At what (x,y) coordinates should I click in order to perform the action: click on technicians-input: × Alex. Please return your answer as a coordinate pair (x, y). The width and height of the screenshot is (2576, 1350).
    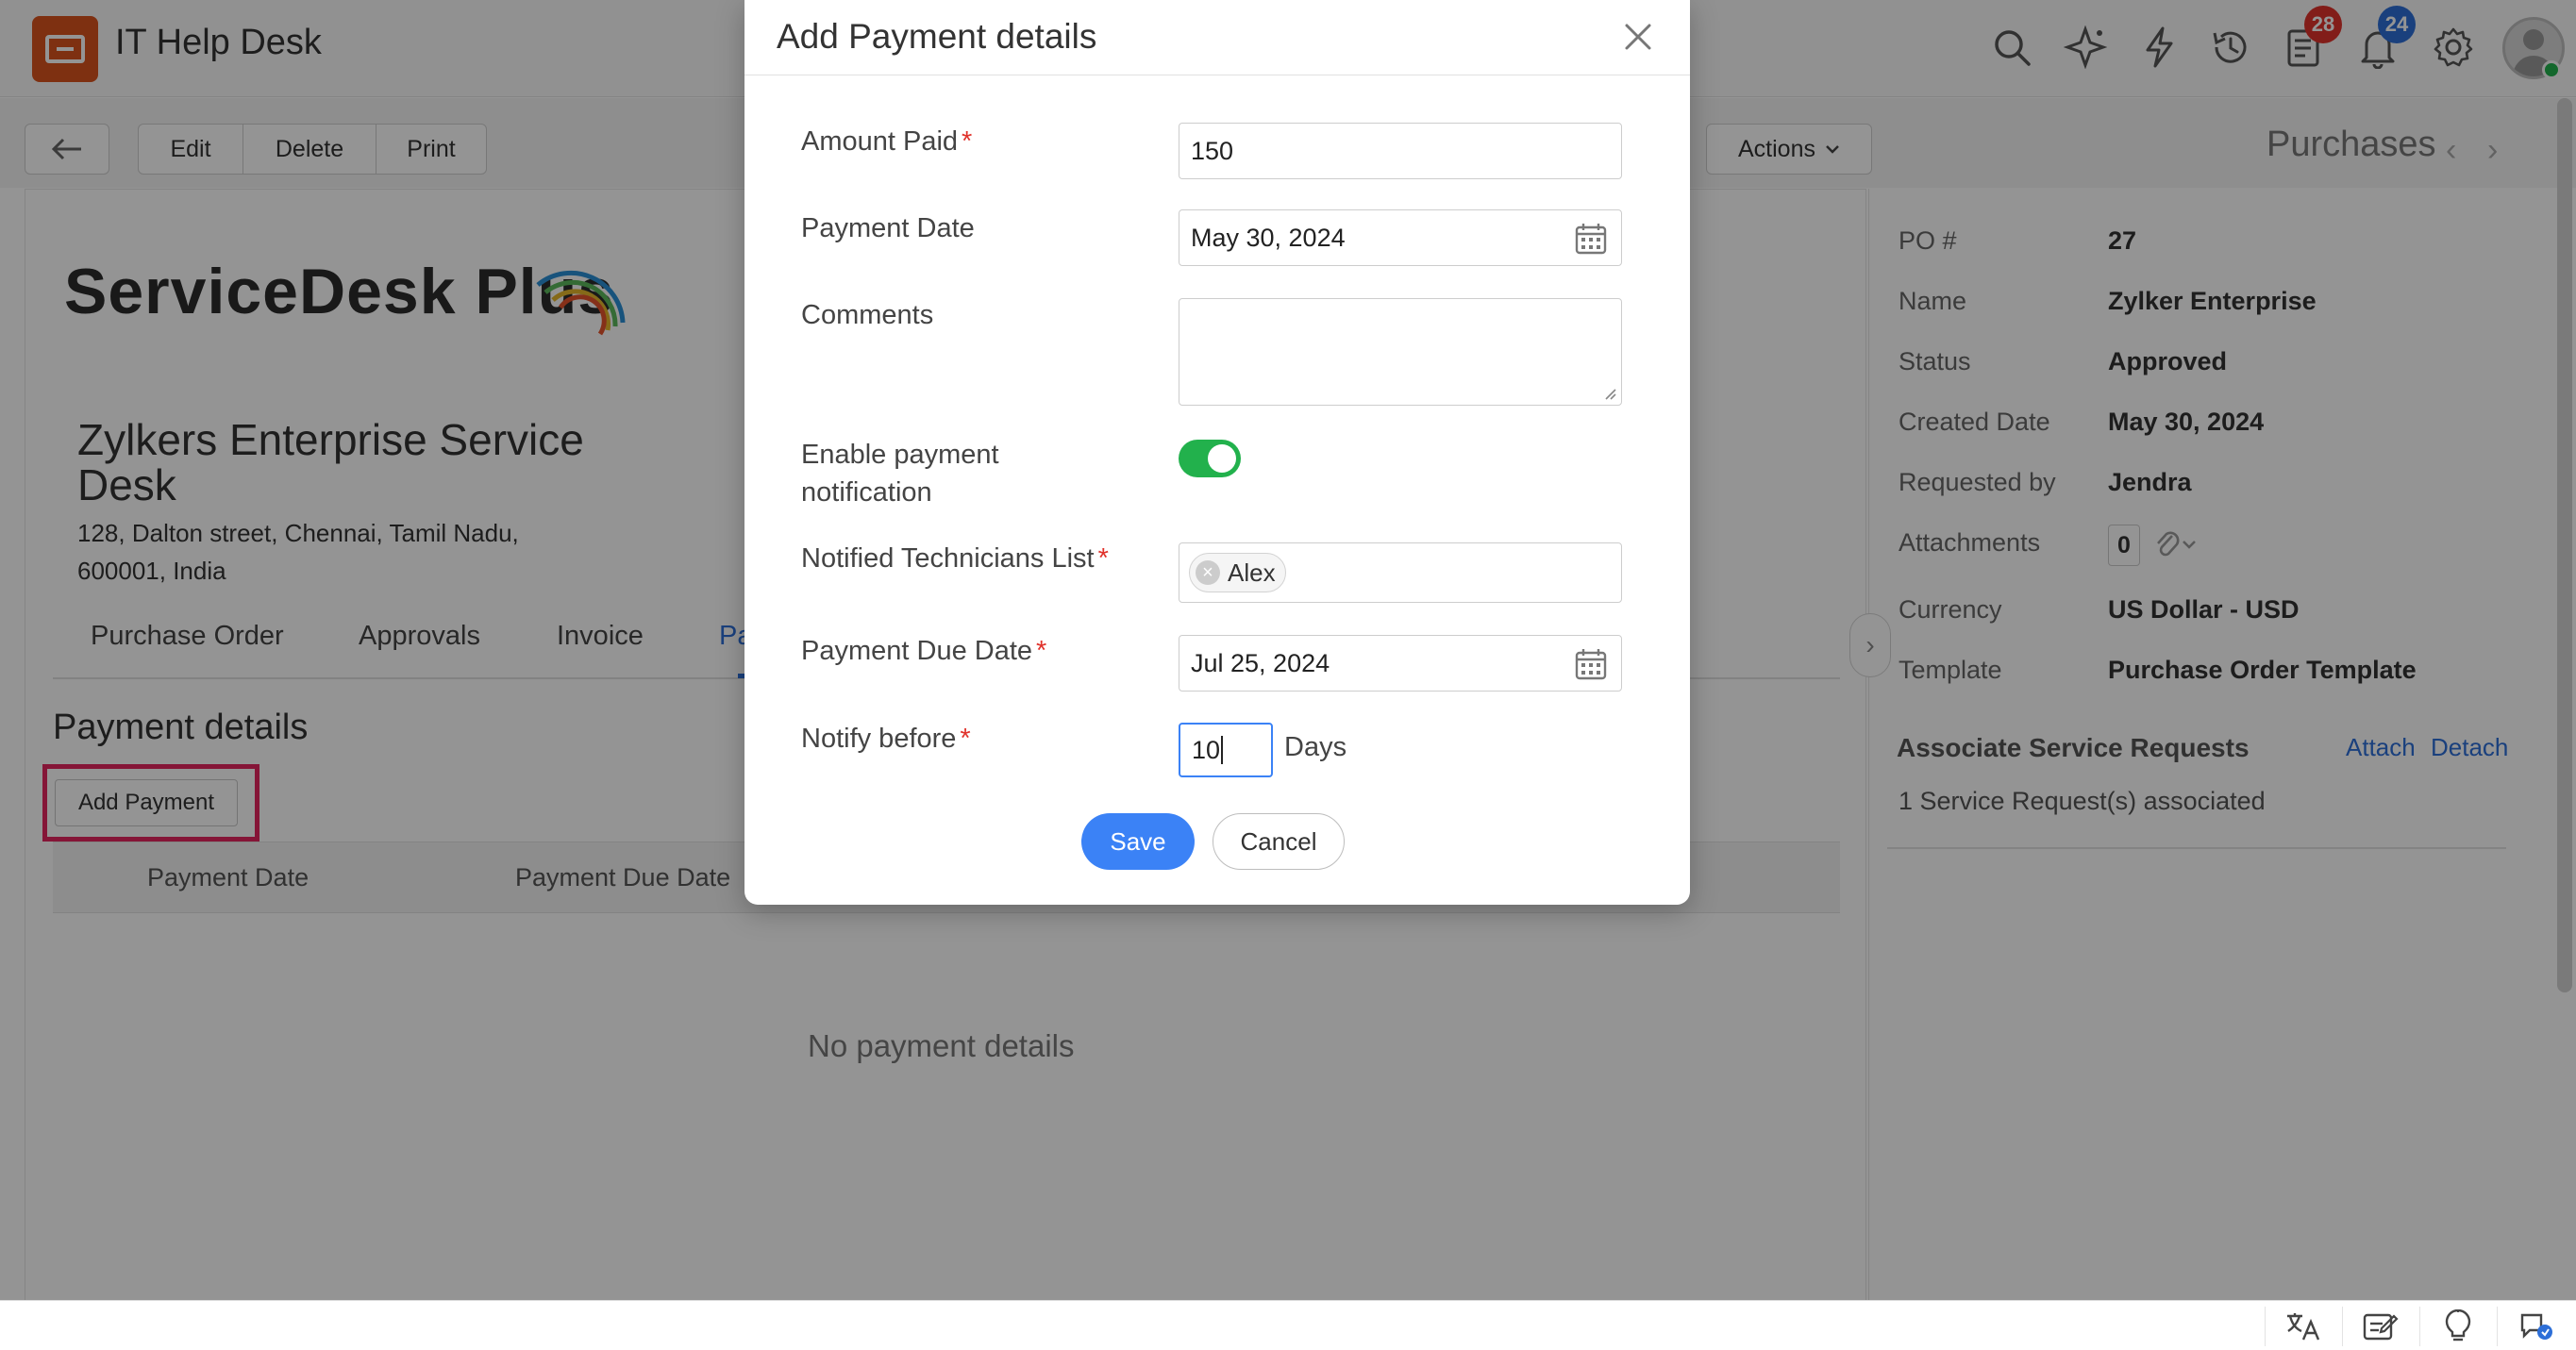
    Looking at the image, I should click on (1400, 572).